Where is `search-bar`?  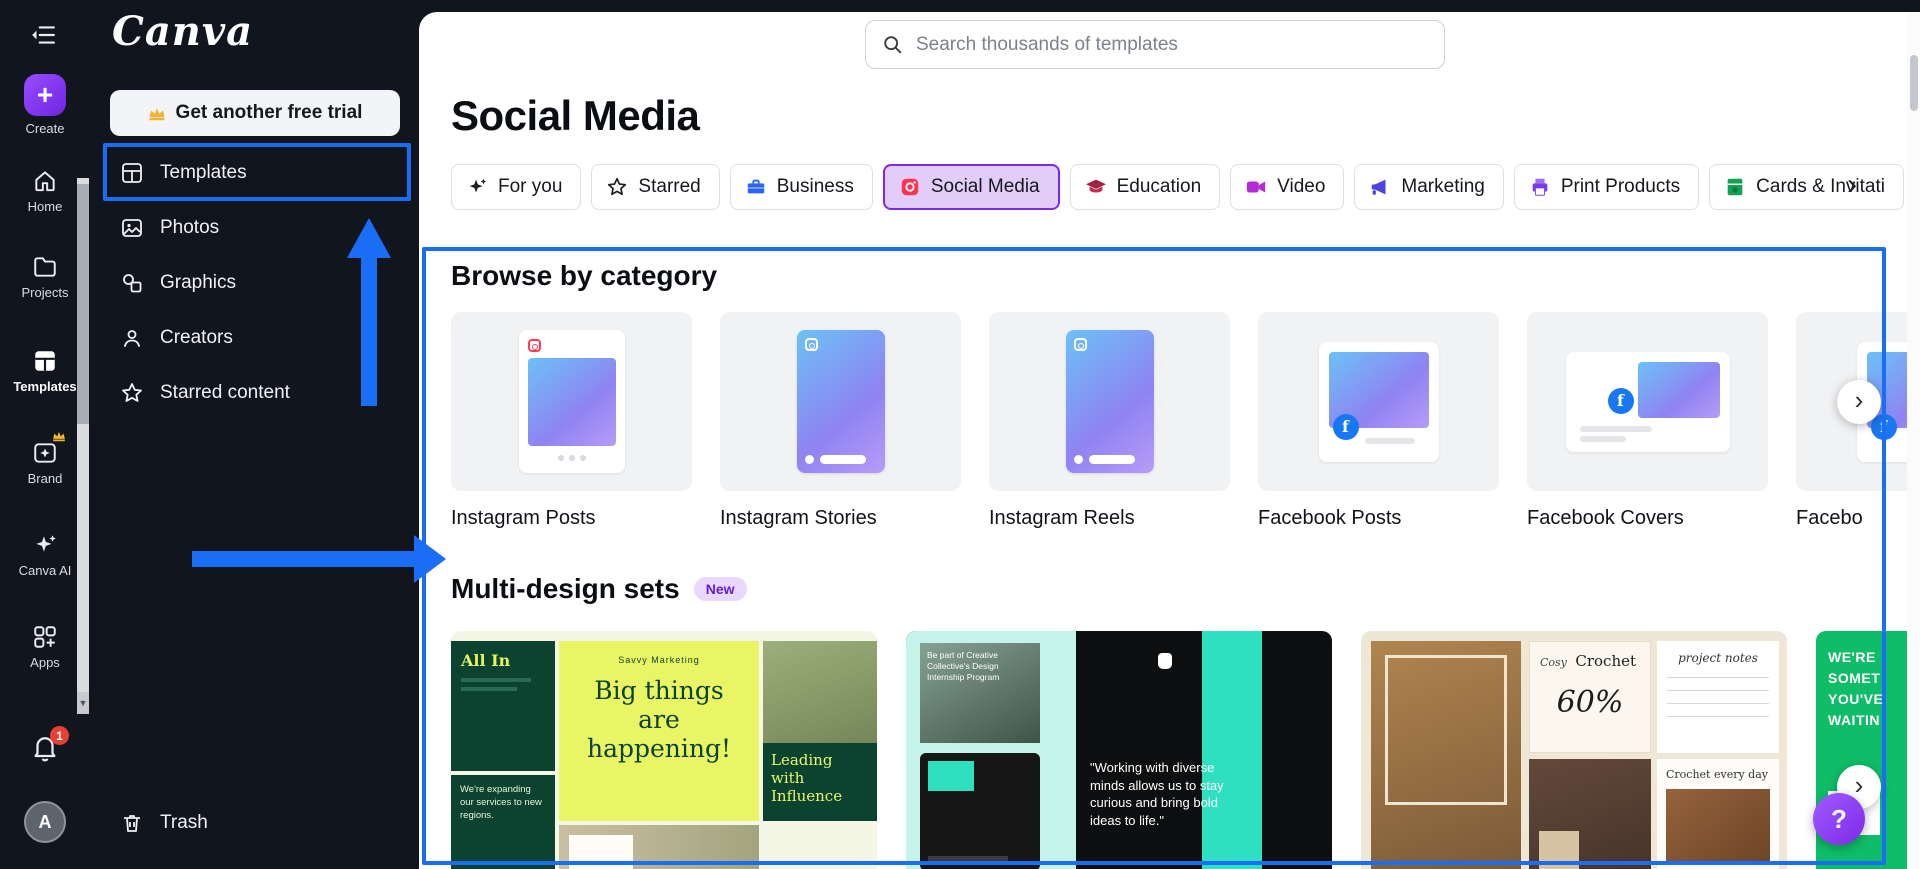 search-bar is located at coordinates (1155, 44).